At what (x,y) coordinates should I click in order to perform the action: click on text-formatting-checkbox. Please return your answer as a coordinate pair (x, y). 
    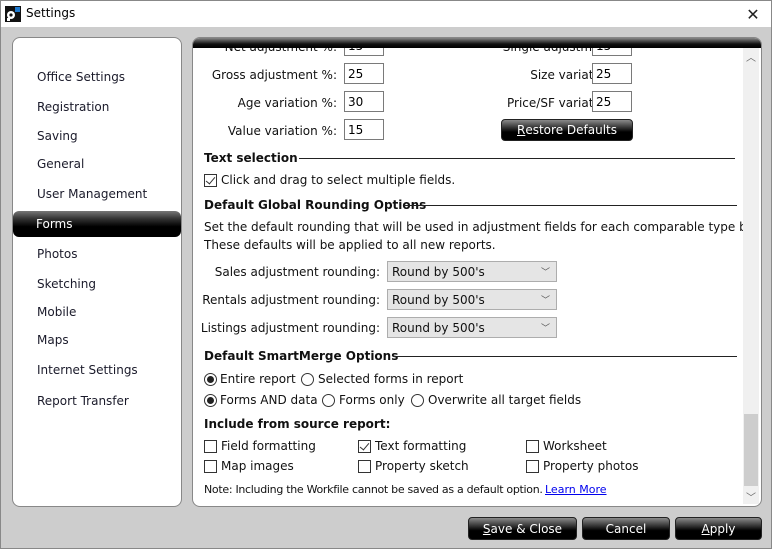
    Looking at the image, I should click on (364, 446).